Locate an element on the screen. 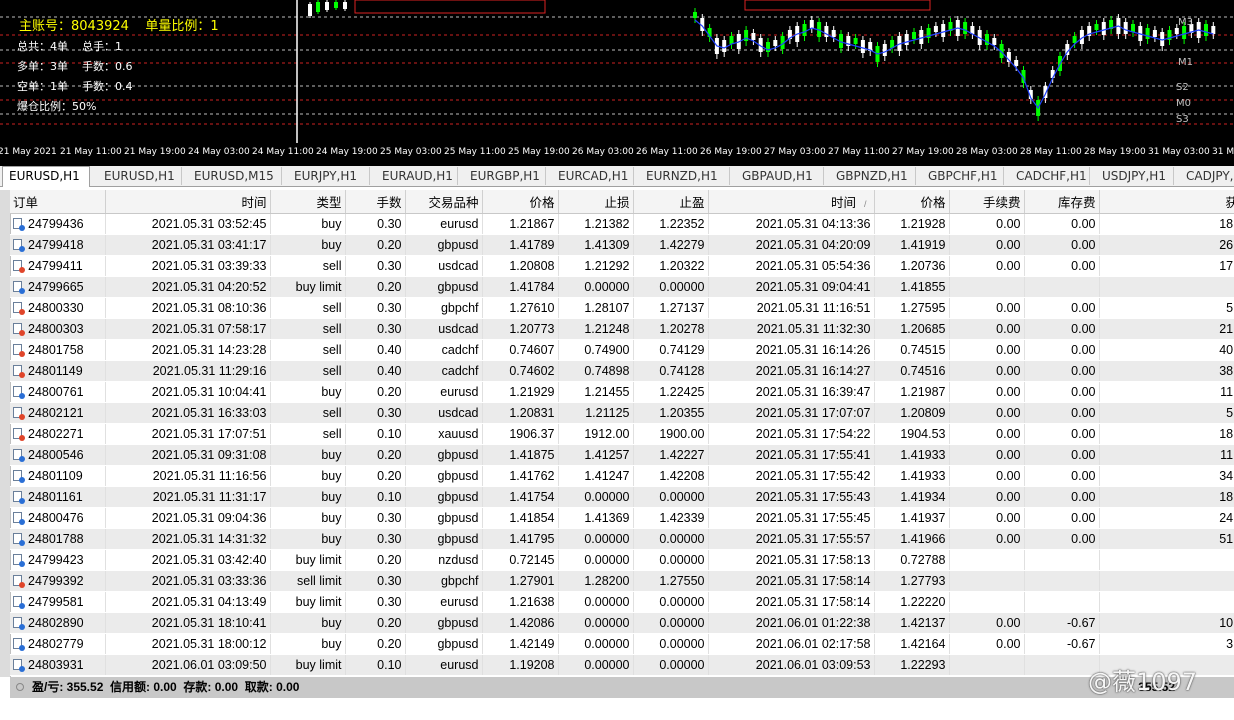 This screenshot has width=1234, height=720. order-number: 24801758 is located at coordinates (56, 350).